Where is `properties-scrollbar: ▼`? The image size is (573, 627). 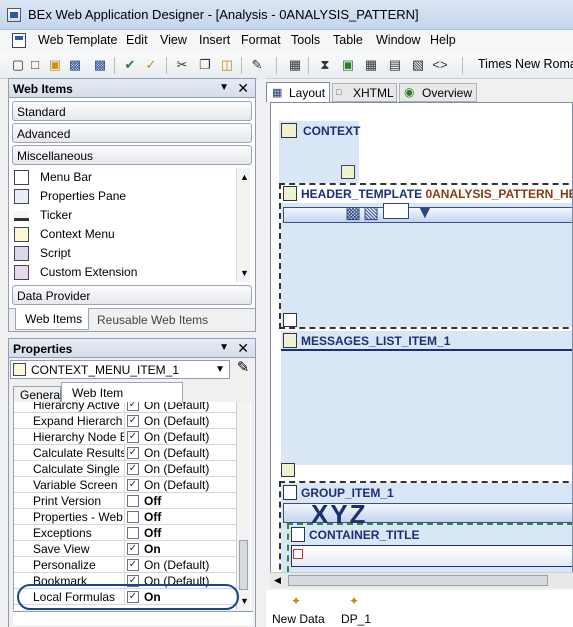 properties-scrollbar: ▼ is located at coordinates (243, 506).